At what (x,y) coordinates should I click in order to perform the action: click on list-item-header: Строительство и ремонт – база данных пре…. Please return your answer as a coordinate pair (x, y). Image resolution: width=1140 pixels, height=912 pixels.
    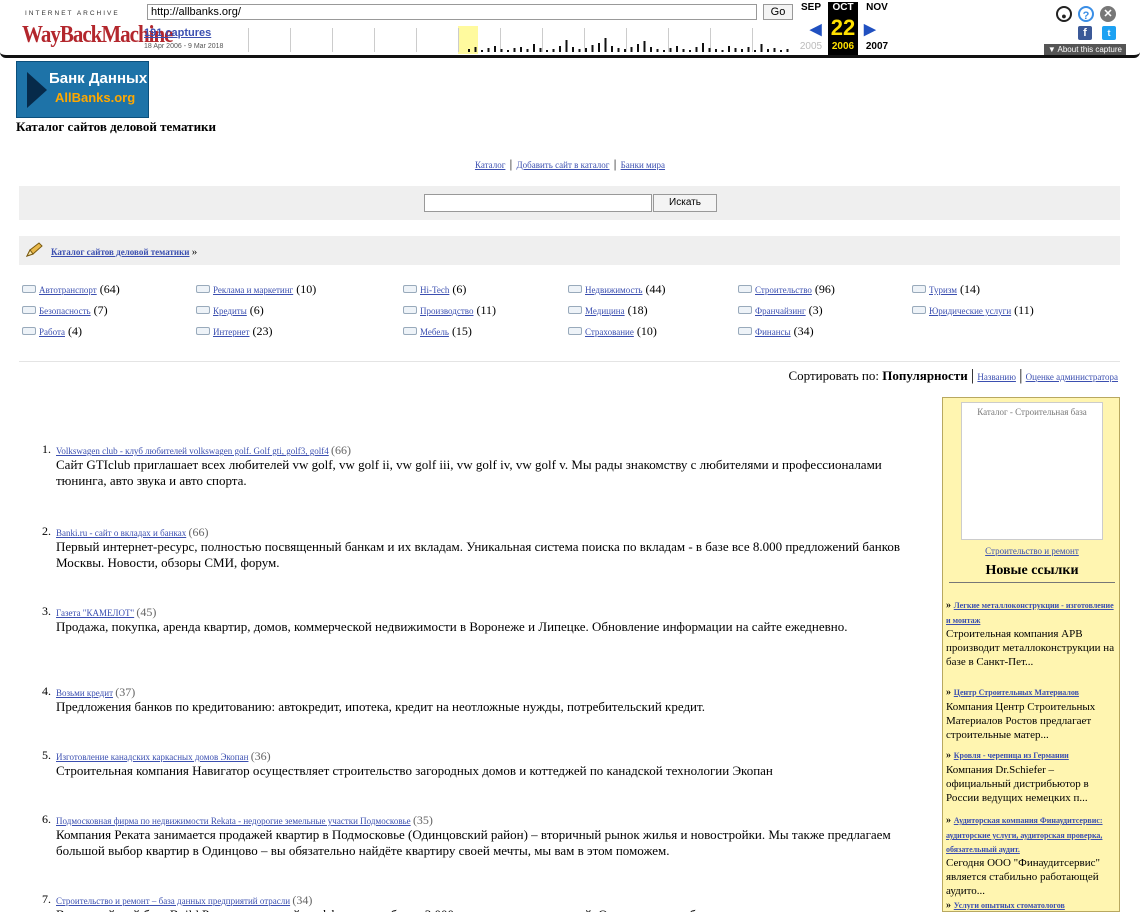
    Looking at the image, I should click on (184, 900).